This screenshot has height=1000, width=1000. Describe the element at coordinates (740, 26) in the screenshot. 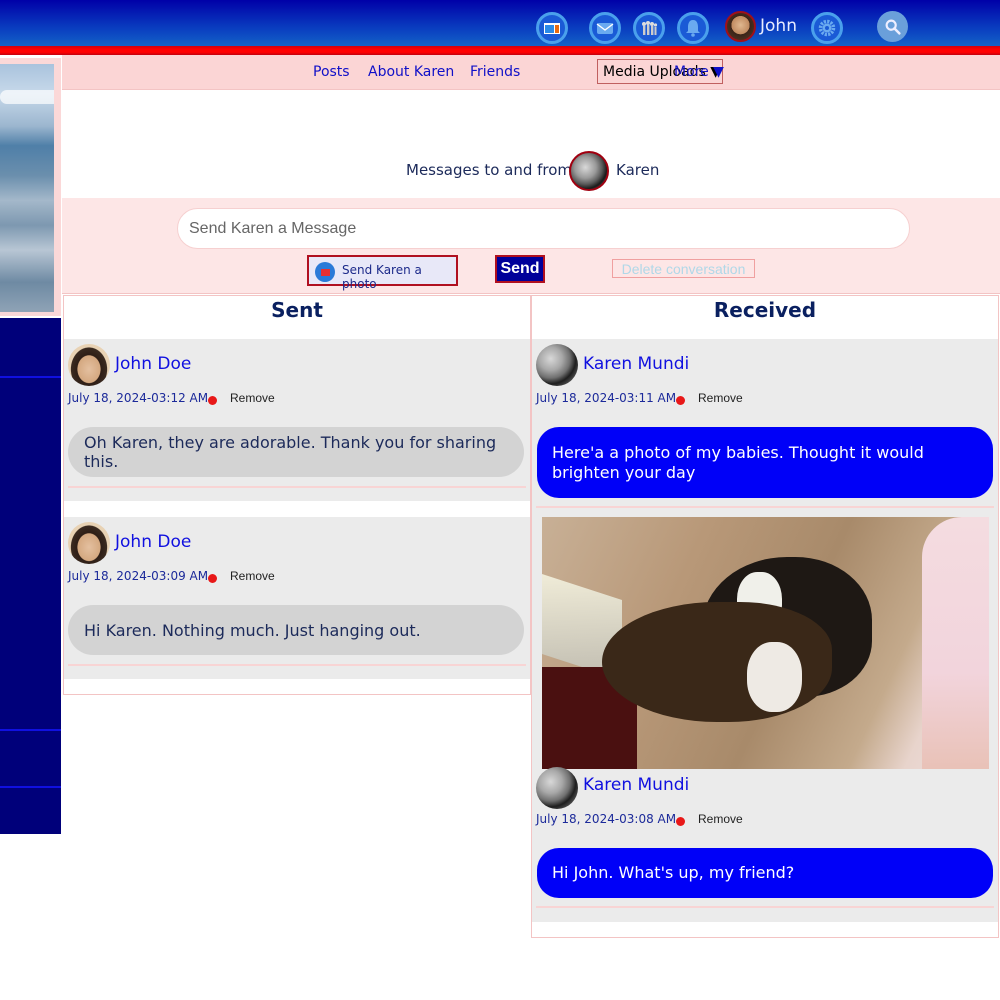

I see `user-avatar` at that location.